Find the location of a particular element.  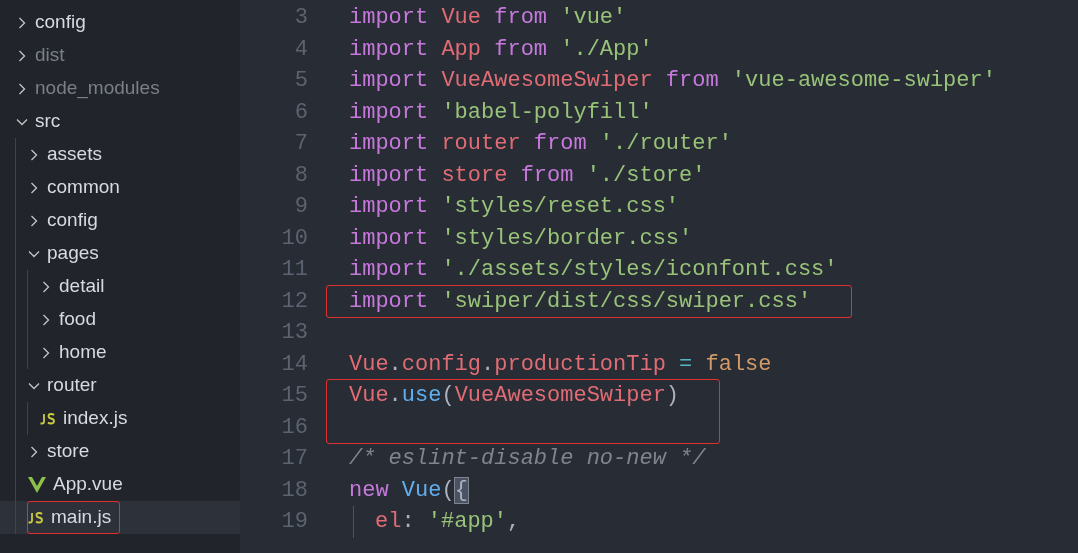

tree-item: detail is located at coordinates (76, 286).